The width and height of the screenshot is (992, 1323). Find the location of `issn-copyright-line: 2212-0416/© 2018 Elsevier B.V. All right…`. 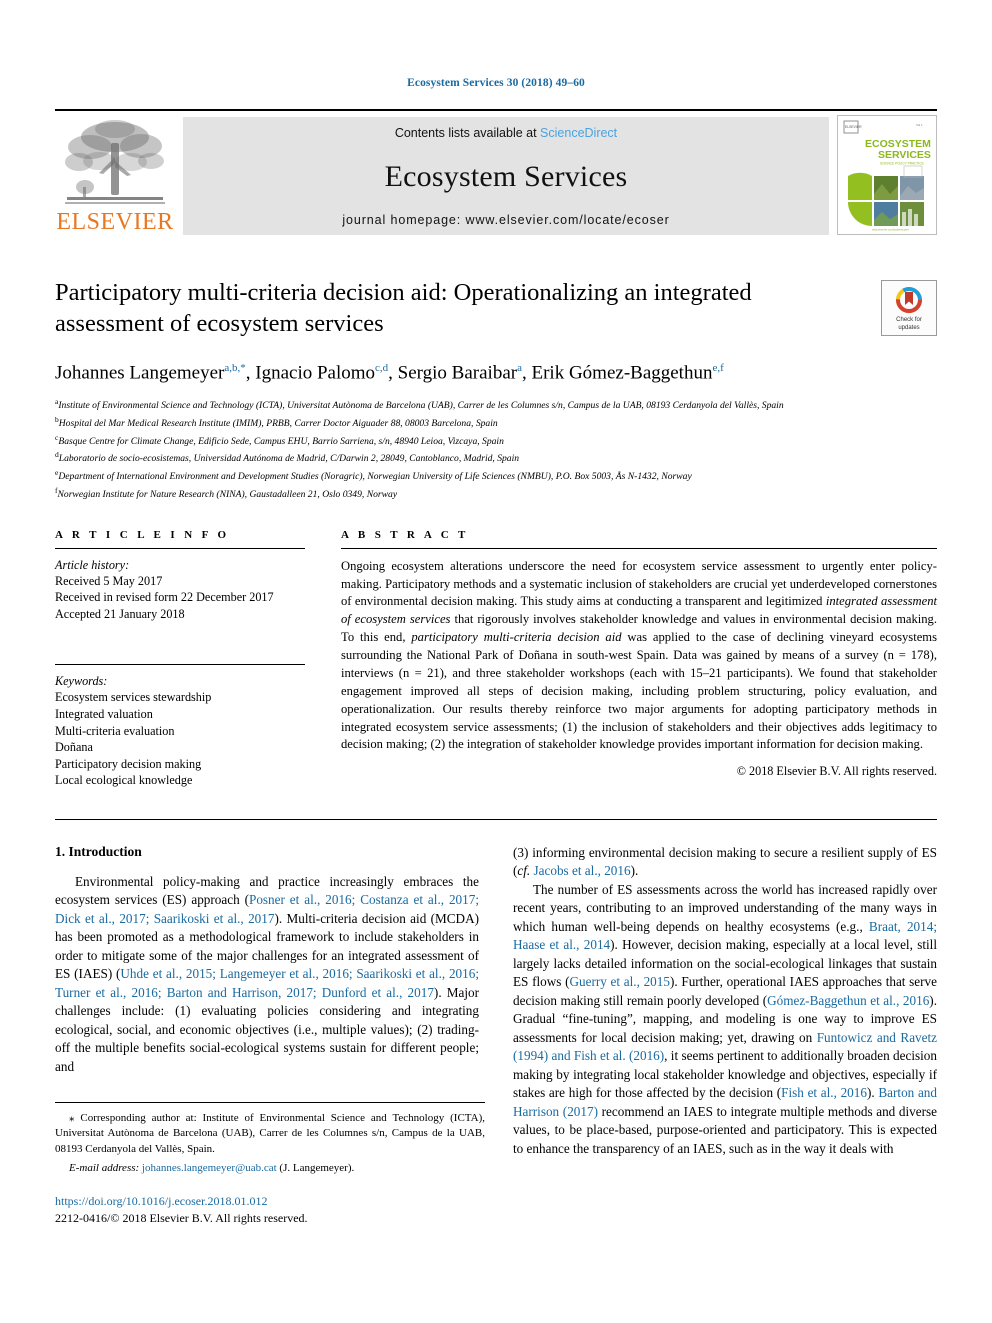

issn-copyright-line: 2212-0416/© 2018 Elsevier B.V. All right… is located at coordinates (181, 1217).